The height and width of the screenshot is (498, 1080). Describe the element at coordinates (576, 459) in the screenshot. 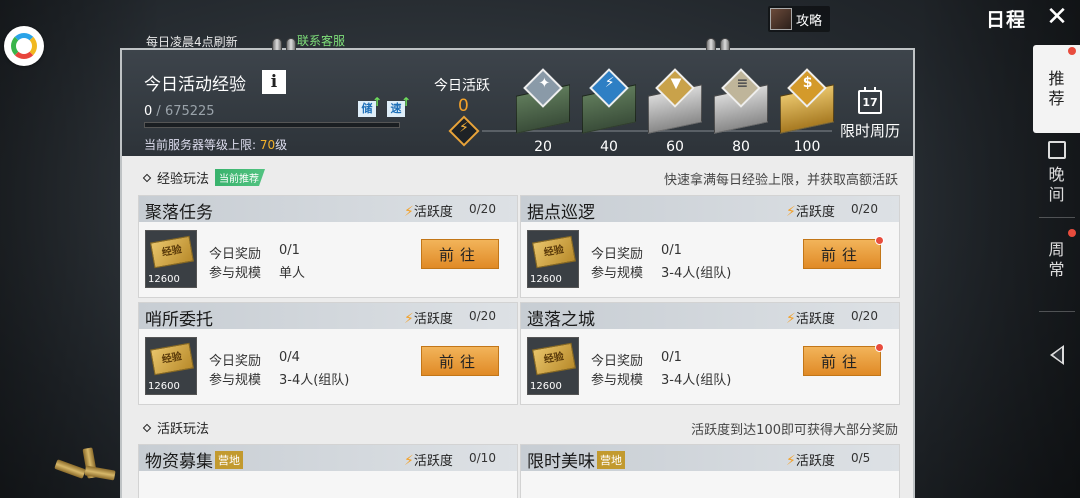

I see `card-title: 限时美味 营地` at that location.